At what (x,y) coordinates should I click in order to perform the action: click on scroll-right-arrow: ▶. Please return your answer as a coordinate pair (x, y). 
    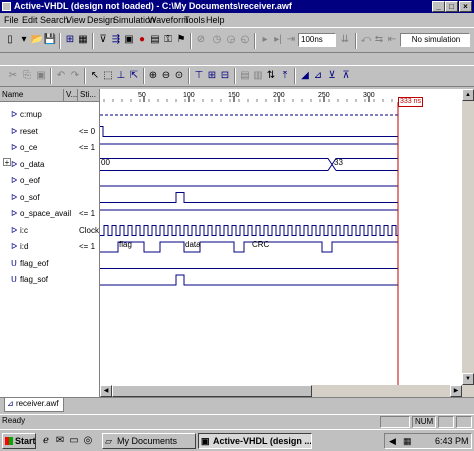
    Looking at the image, I should click on (456, 391).